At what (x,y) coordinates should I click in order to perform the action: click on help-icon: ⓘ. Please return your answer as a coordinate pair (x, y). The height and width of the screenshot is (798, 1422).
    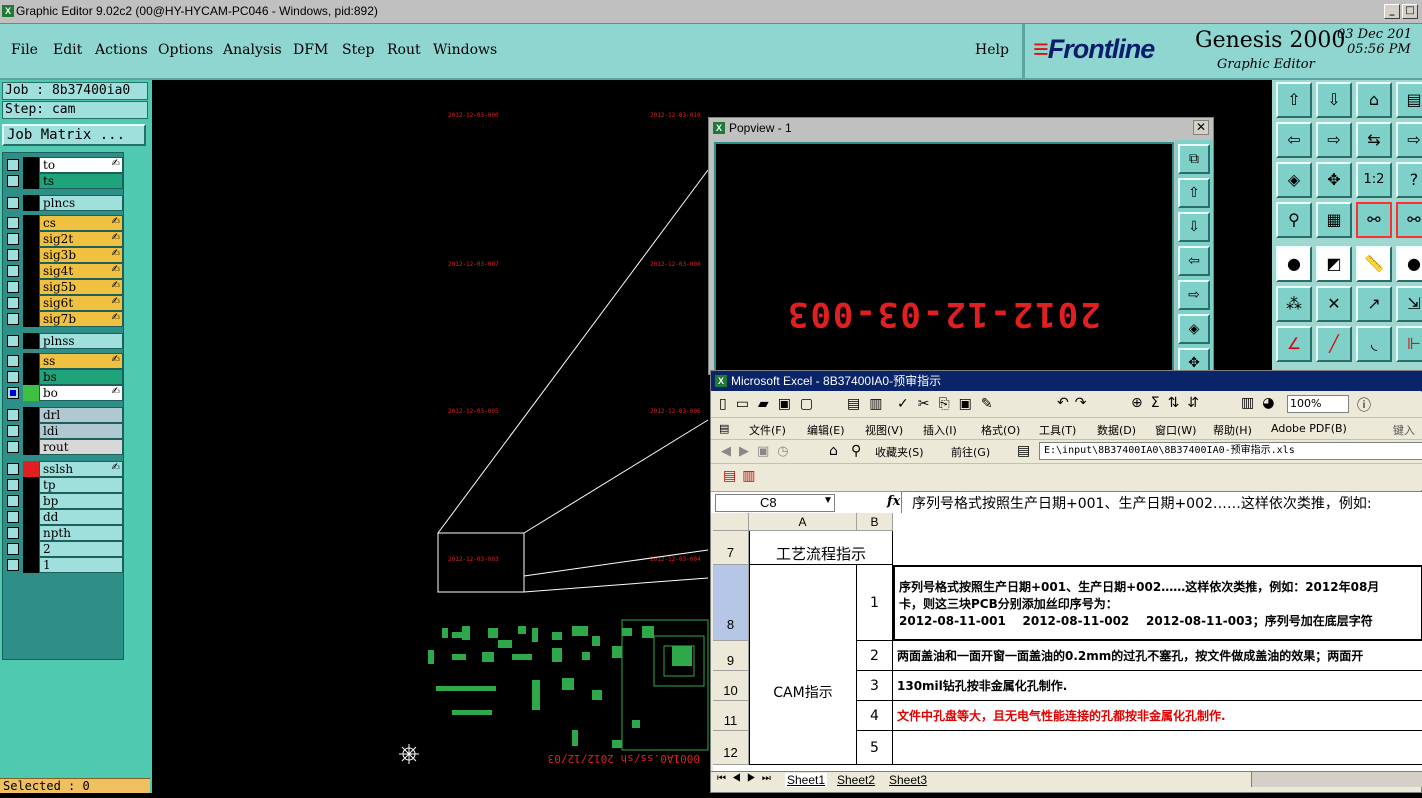
    Looking at the image, I should click on (1364, 405).